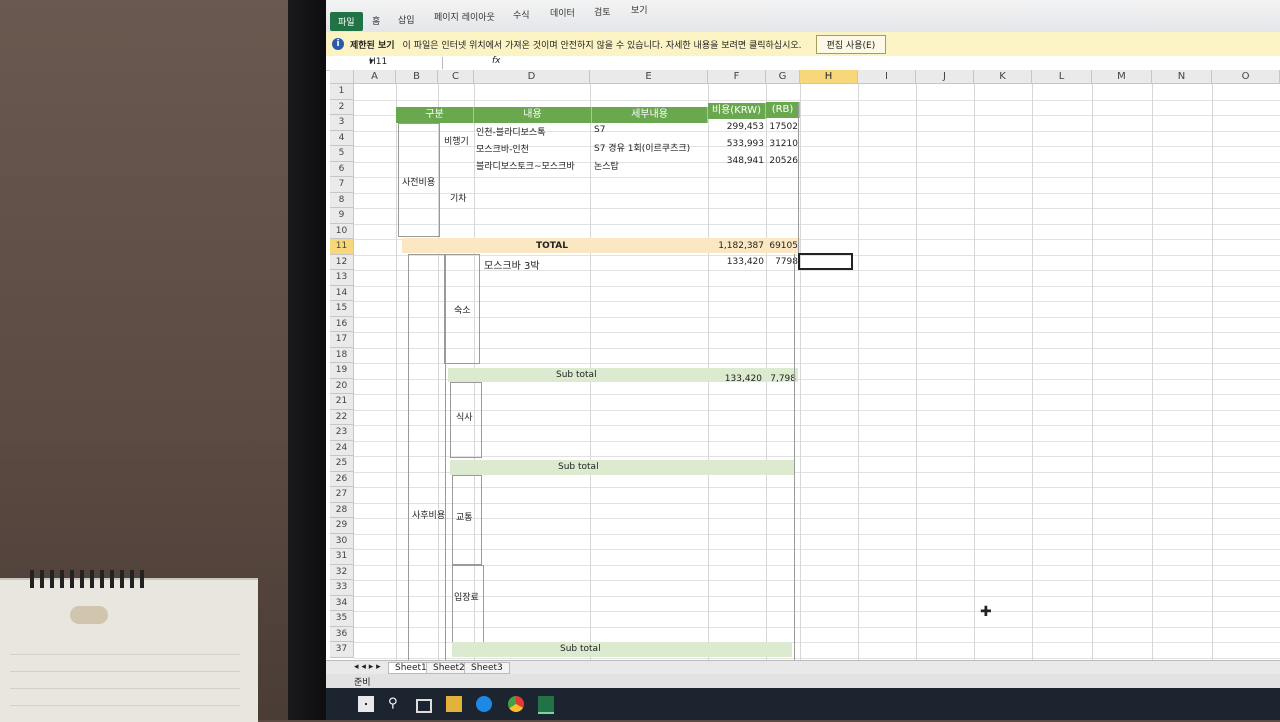  What do you see at coordinates (342, 588) in the screenshot?
I see `row-header-33: 33` at bounding box center [342, 588].